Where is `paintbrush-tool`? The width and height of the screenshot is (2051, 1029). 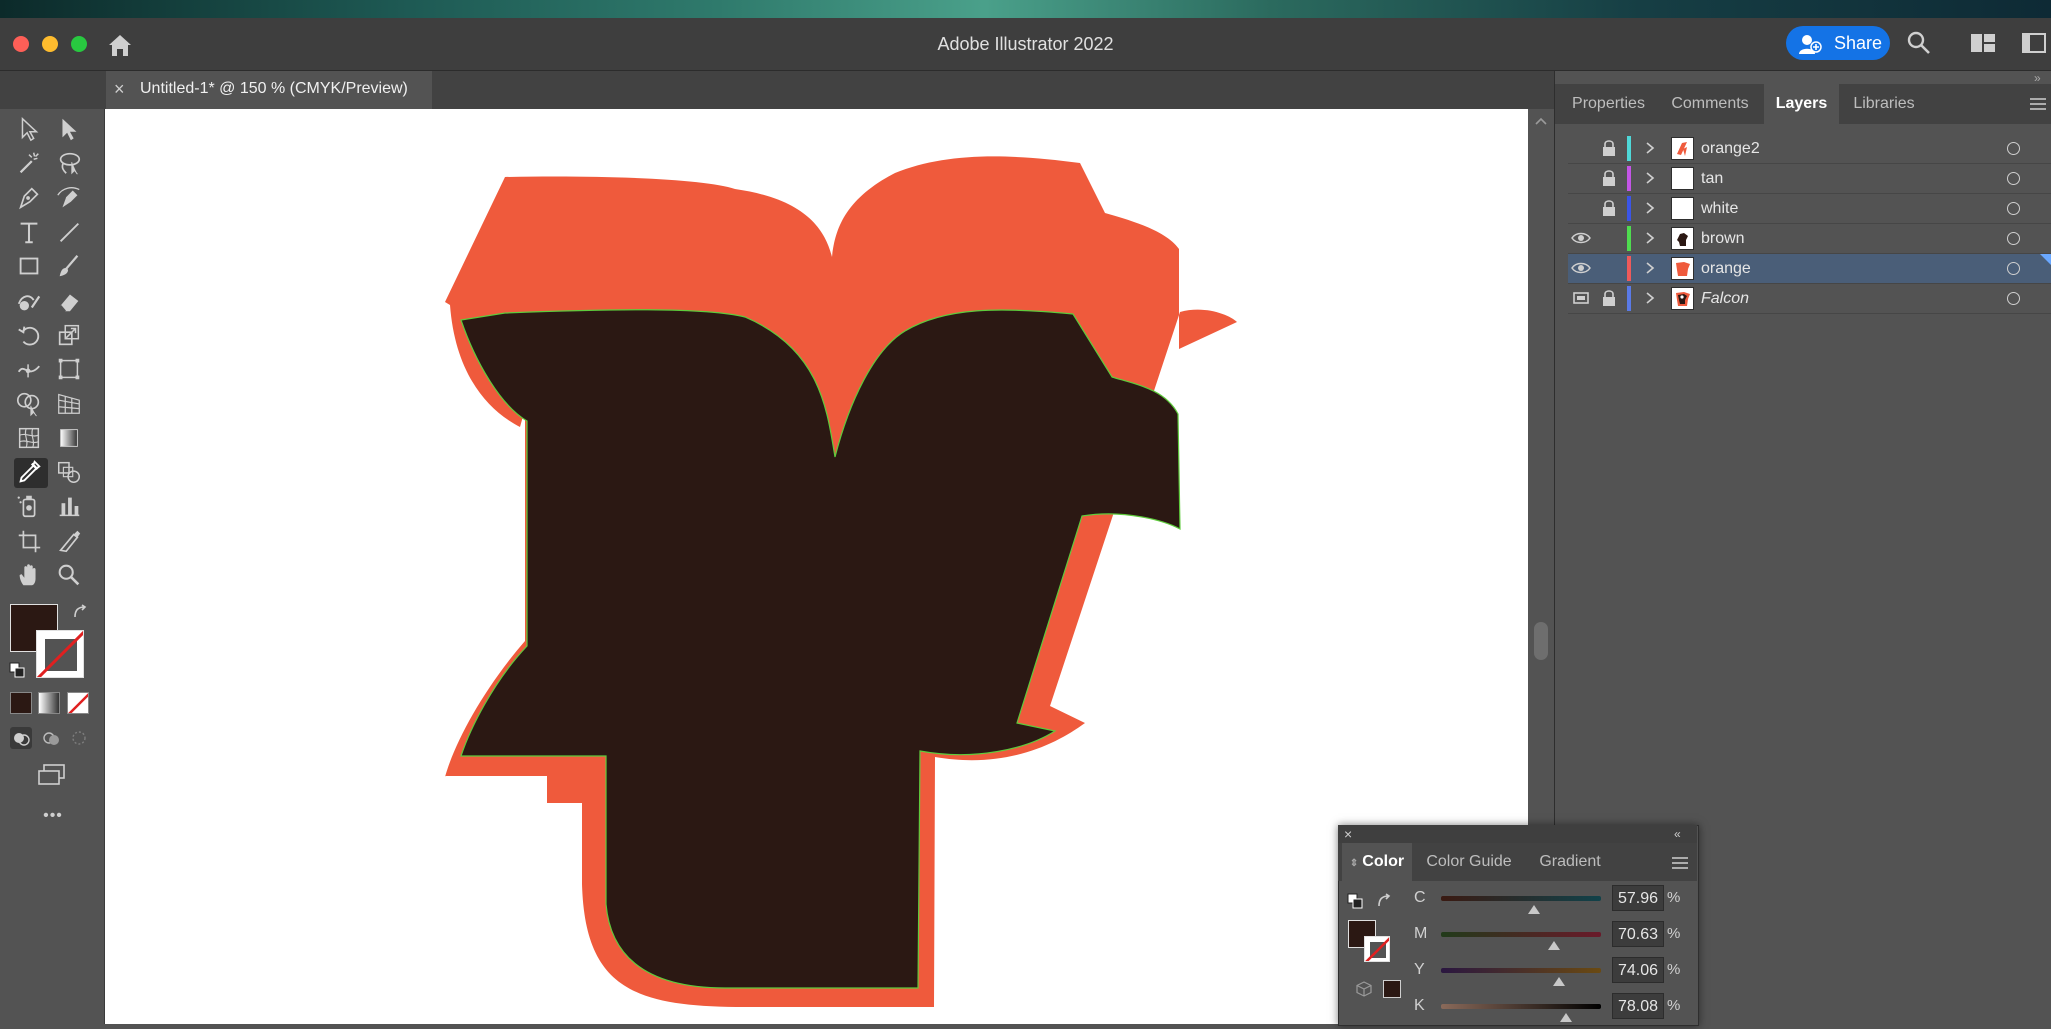 paintbrush-tool is located at coordinates (71, 267).